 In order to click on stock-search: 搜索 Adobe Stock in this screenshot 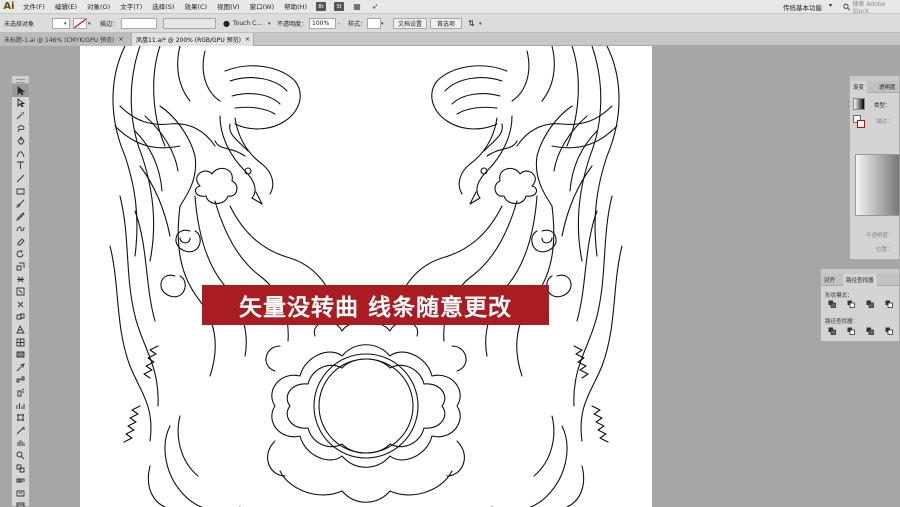, I will do `click(871, 8)`.